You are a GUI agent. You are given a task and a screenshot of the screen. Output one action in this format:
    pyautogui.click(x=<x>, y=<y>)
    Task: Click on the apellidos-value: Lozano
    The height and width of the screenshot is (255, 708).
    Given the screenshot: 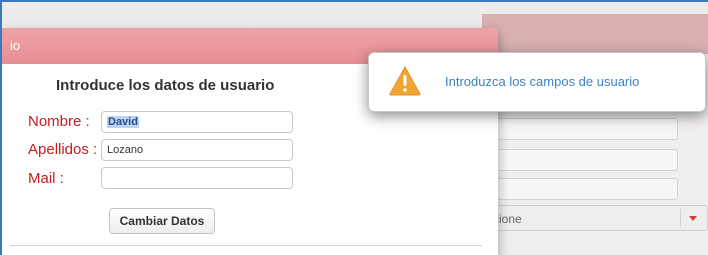 What is the action you would take?
    pyautogui.click(x=125, y=150)
    